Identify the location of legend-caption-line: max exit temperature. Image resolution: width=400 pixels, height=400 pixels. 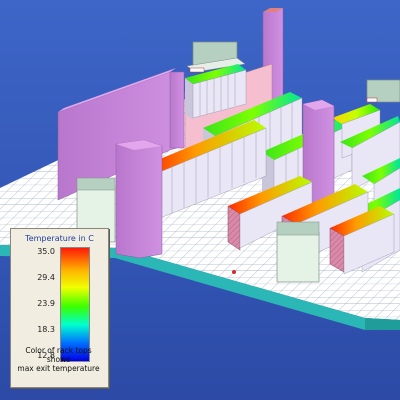
(58, 368).